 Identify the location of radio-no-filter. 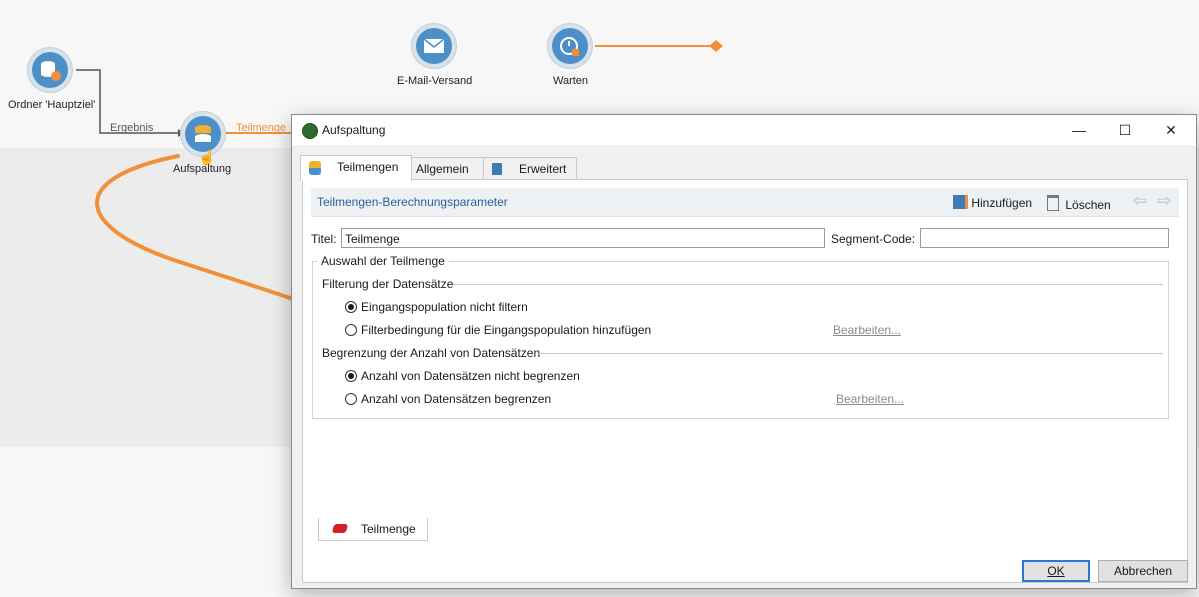
(351, 307).